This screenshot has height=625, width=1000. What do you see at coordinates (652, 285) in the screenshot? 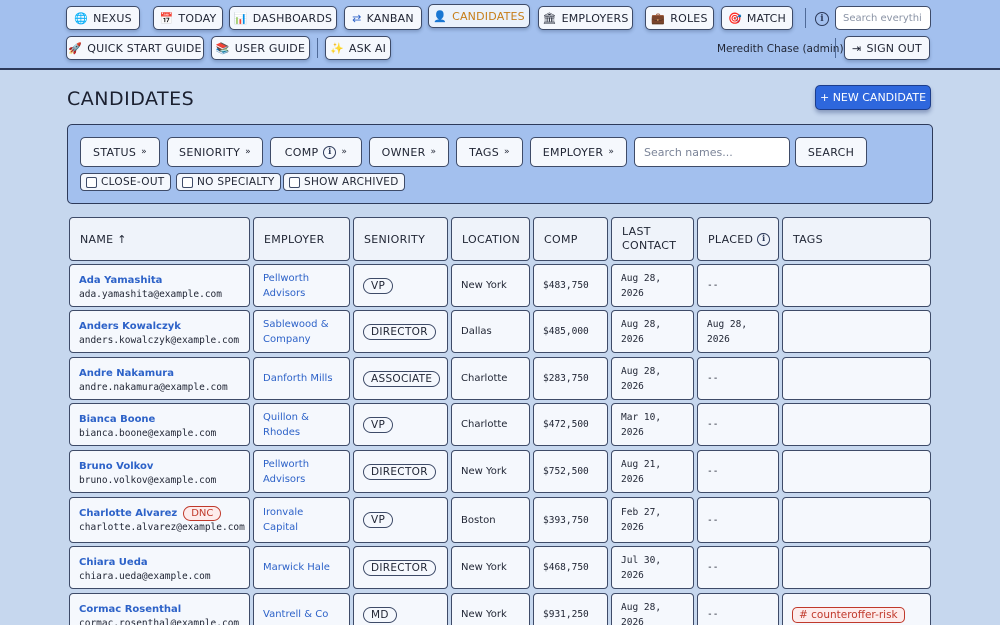
I see `table-cell-last-contact: Aug 28, 2026` at bounding box center [652, 285].